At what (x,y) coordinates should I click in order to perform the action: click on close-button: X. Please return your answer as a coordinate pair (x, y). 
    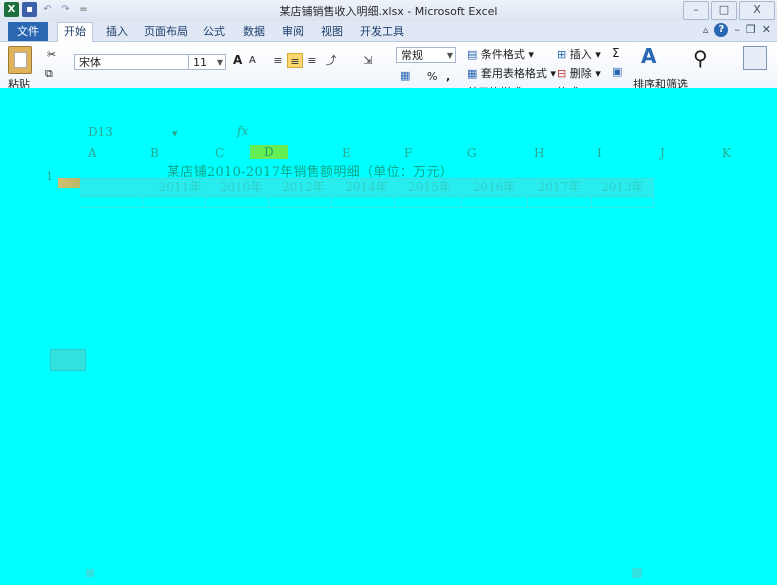
    Looking at the image, I should click on (757, 10).